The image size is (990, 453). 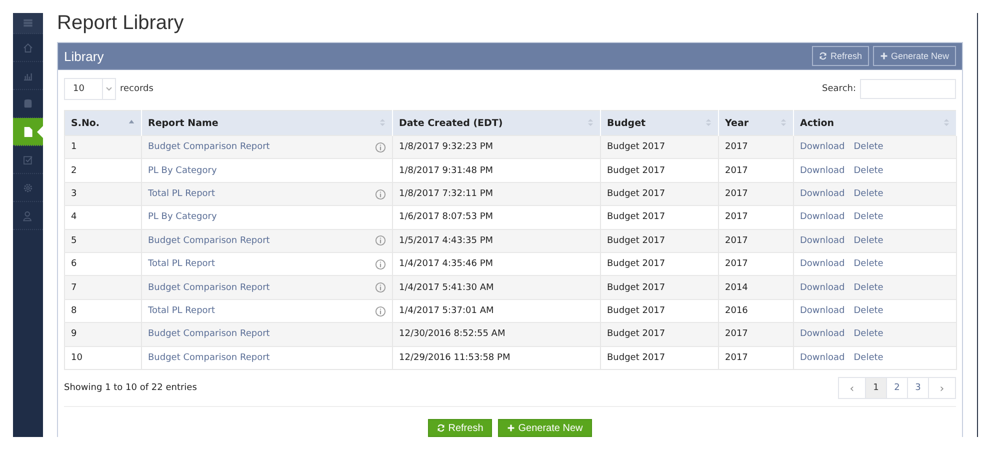 What do you see at coordinates (896, 388) in the screenshot?
I see `page-button: 2` at bounding box center [896, 388].